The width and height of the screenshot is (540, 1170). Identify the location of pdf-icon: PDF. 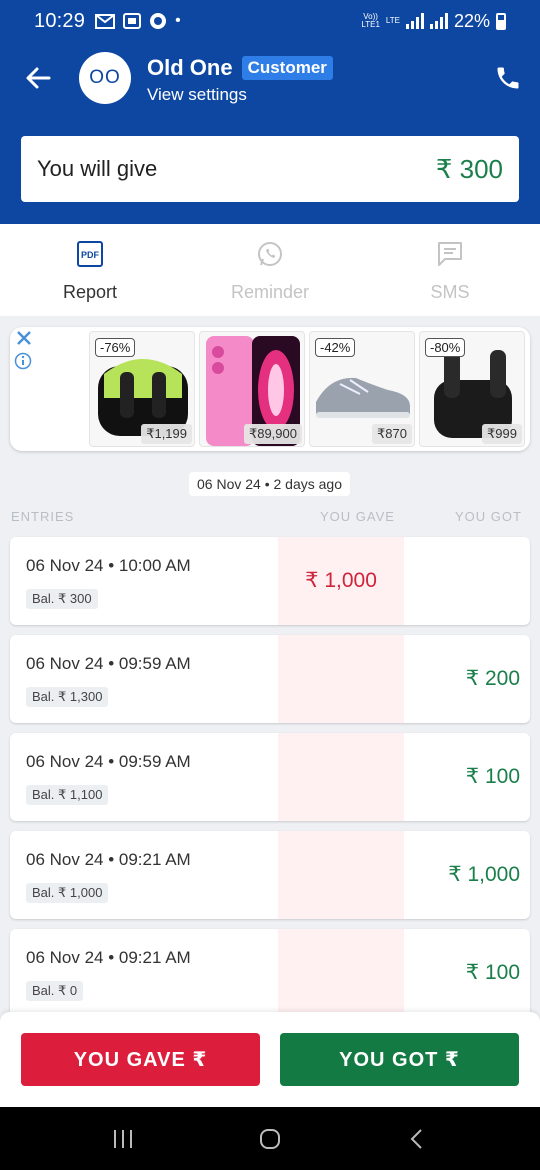
(90, 254).